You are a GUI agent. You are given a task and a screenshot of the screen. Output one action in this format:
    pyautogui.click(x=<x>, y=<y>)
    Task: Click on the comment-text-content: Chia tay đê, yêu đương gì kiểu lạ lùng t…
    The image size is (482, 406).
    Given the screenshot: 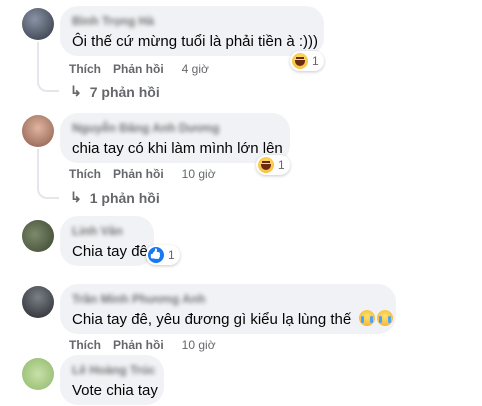 What is the action you would take?
    pyautogui.click(x=212, y=319)
    